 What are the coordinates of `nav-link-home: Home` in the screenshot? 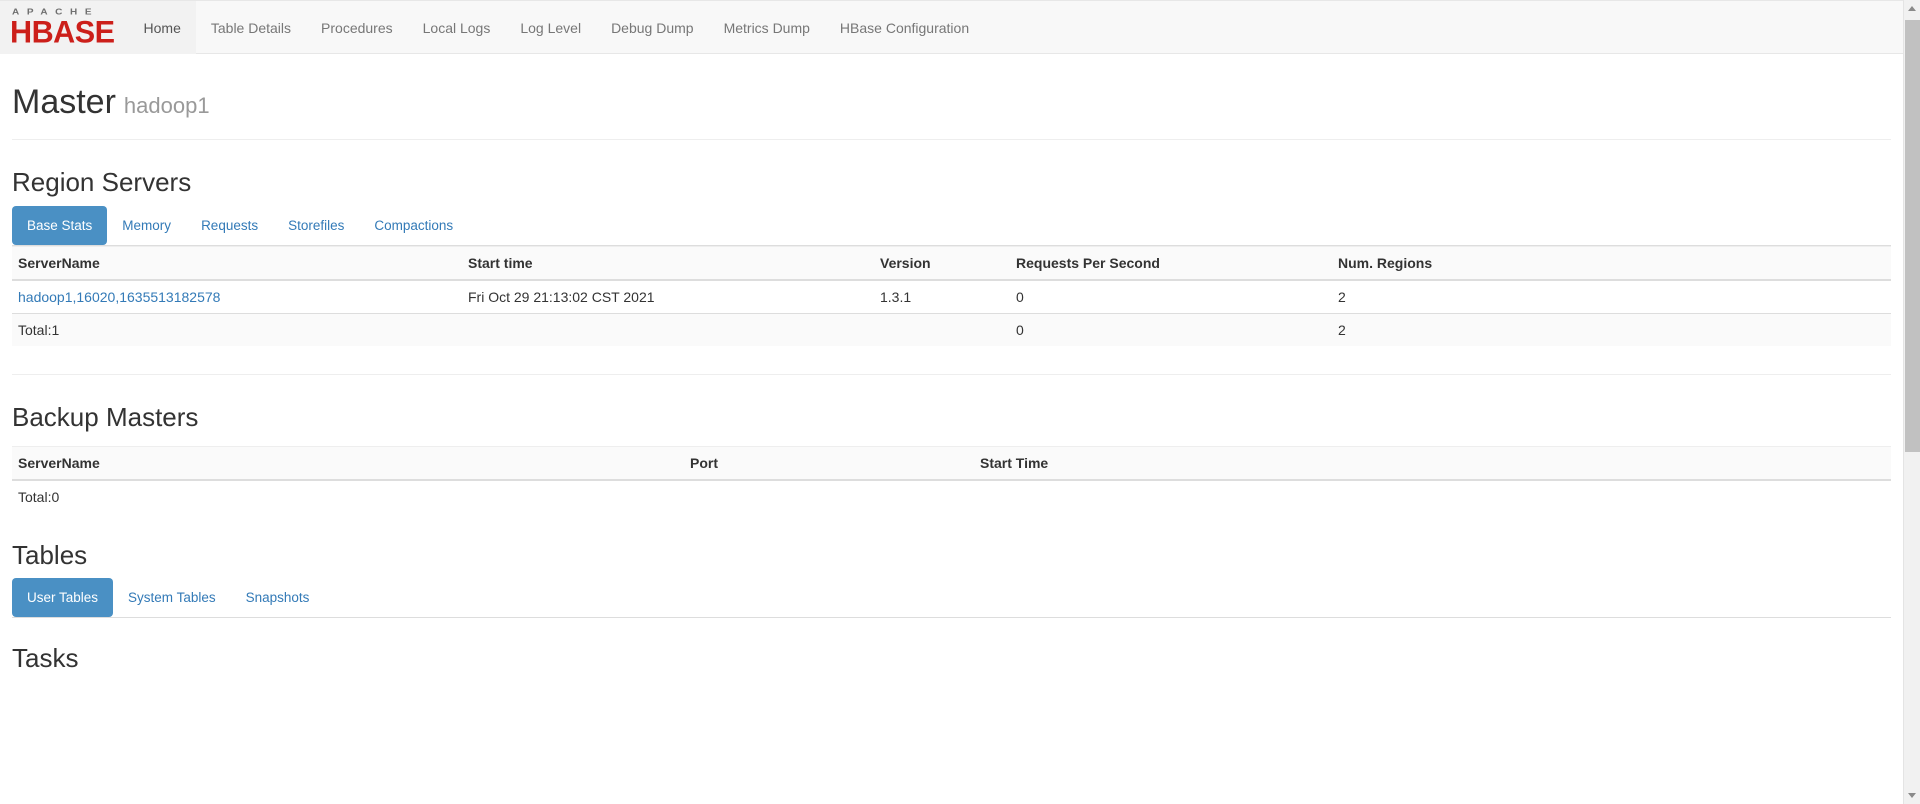 It's located at (162, 27).